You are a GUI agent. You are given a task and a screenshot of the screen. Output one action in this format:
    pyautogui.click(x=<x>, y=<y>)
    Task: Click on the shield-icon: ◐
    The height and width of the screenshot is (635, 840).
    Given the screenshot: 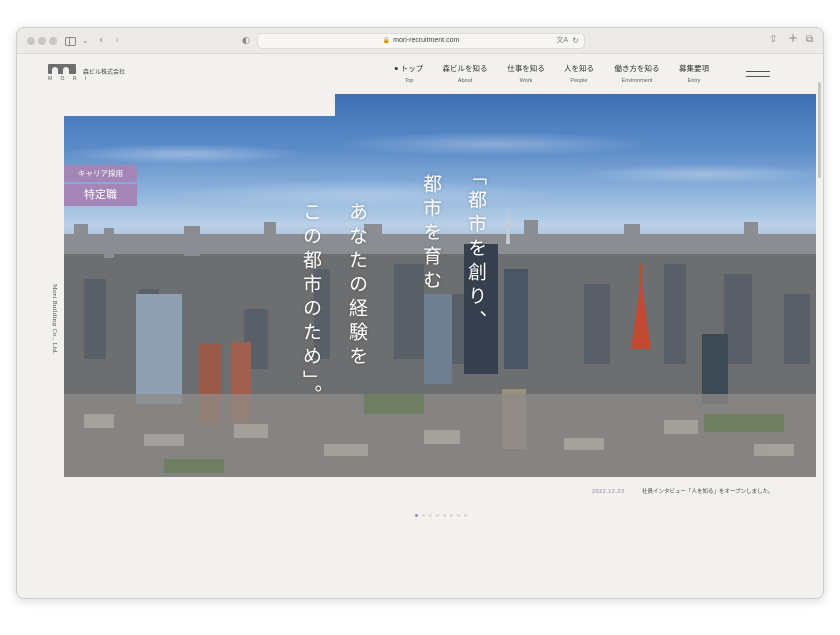 What is the action you would take?
    pyautogui.click(x=246, y=41)
    